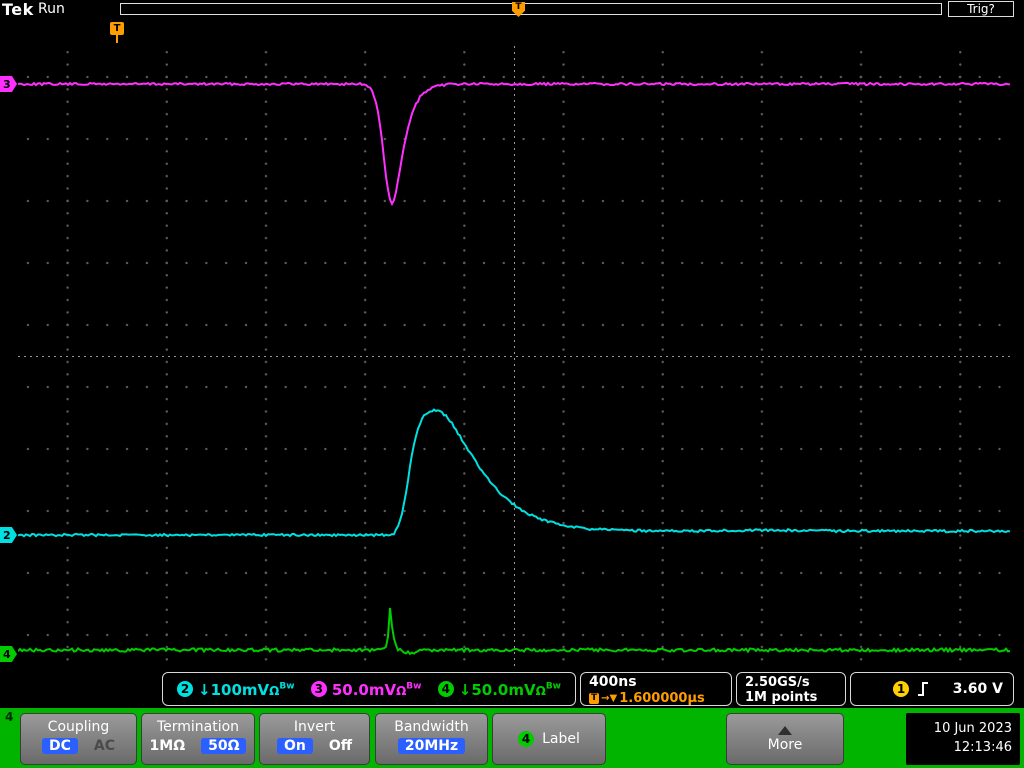 This screenshot has height=768, width=1024. I want to click on channel-scale-readouts: 2 ↓100mVΩBw 3 50.0mVΩBw 4 ↓50.0mVΩBw, so click(369, 689).